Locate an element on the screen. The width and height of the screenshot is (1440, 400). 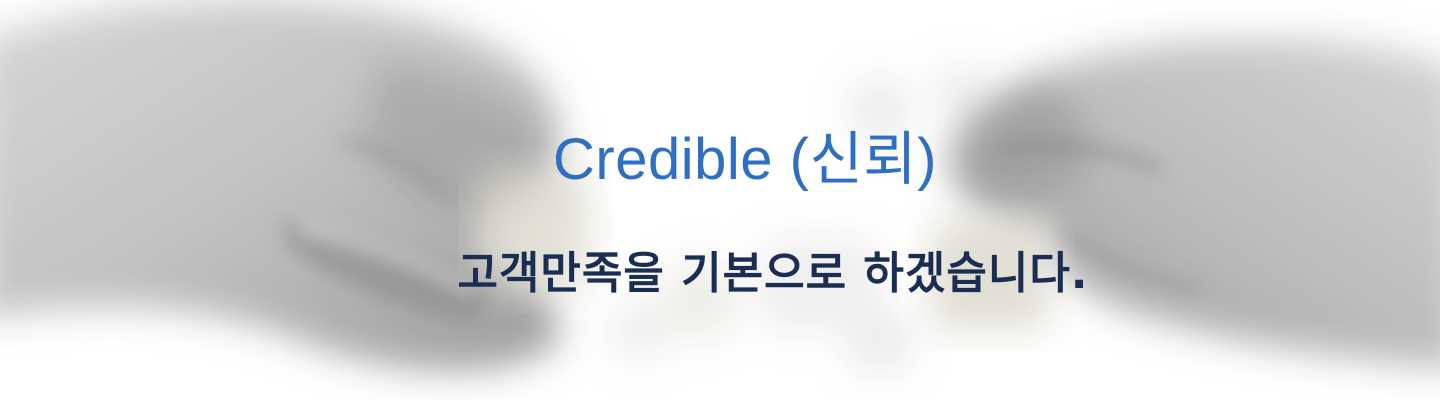
banner-subline: 고객만족을 기본으로 하겠습니다. is located at coordinates (773, 273).